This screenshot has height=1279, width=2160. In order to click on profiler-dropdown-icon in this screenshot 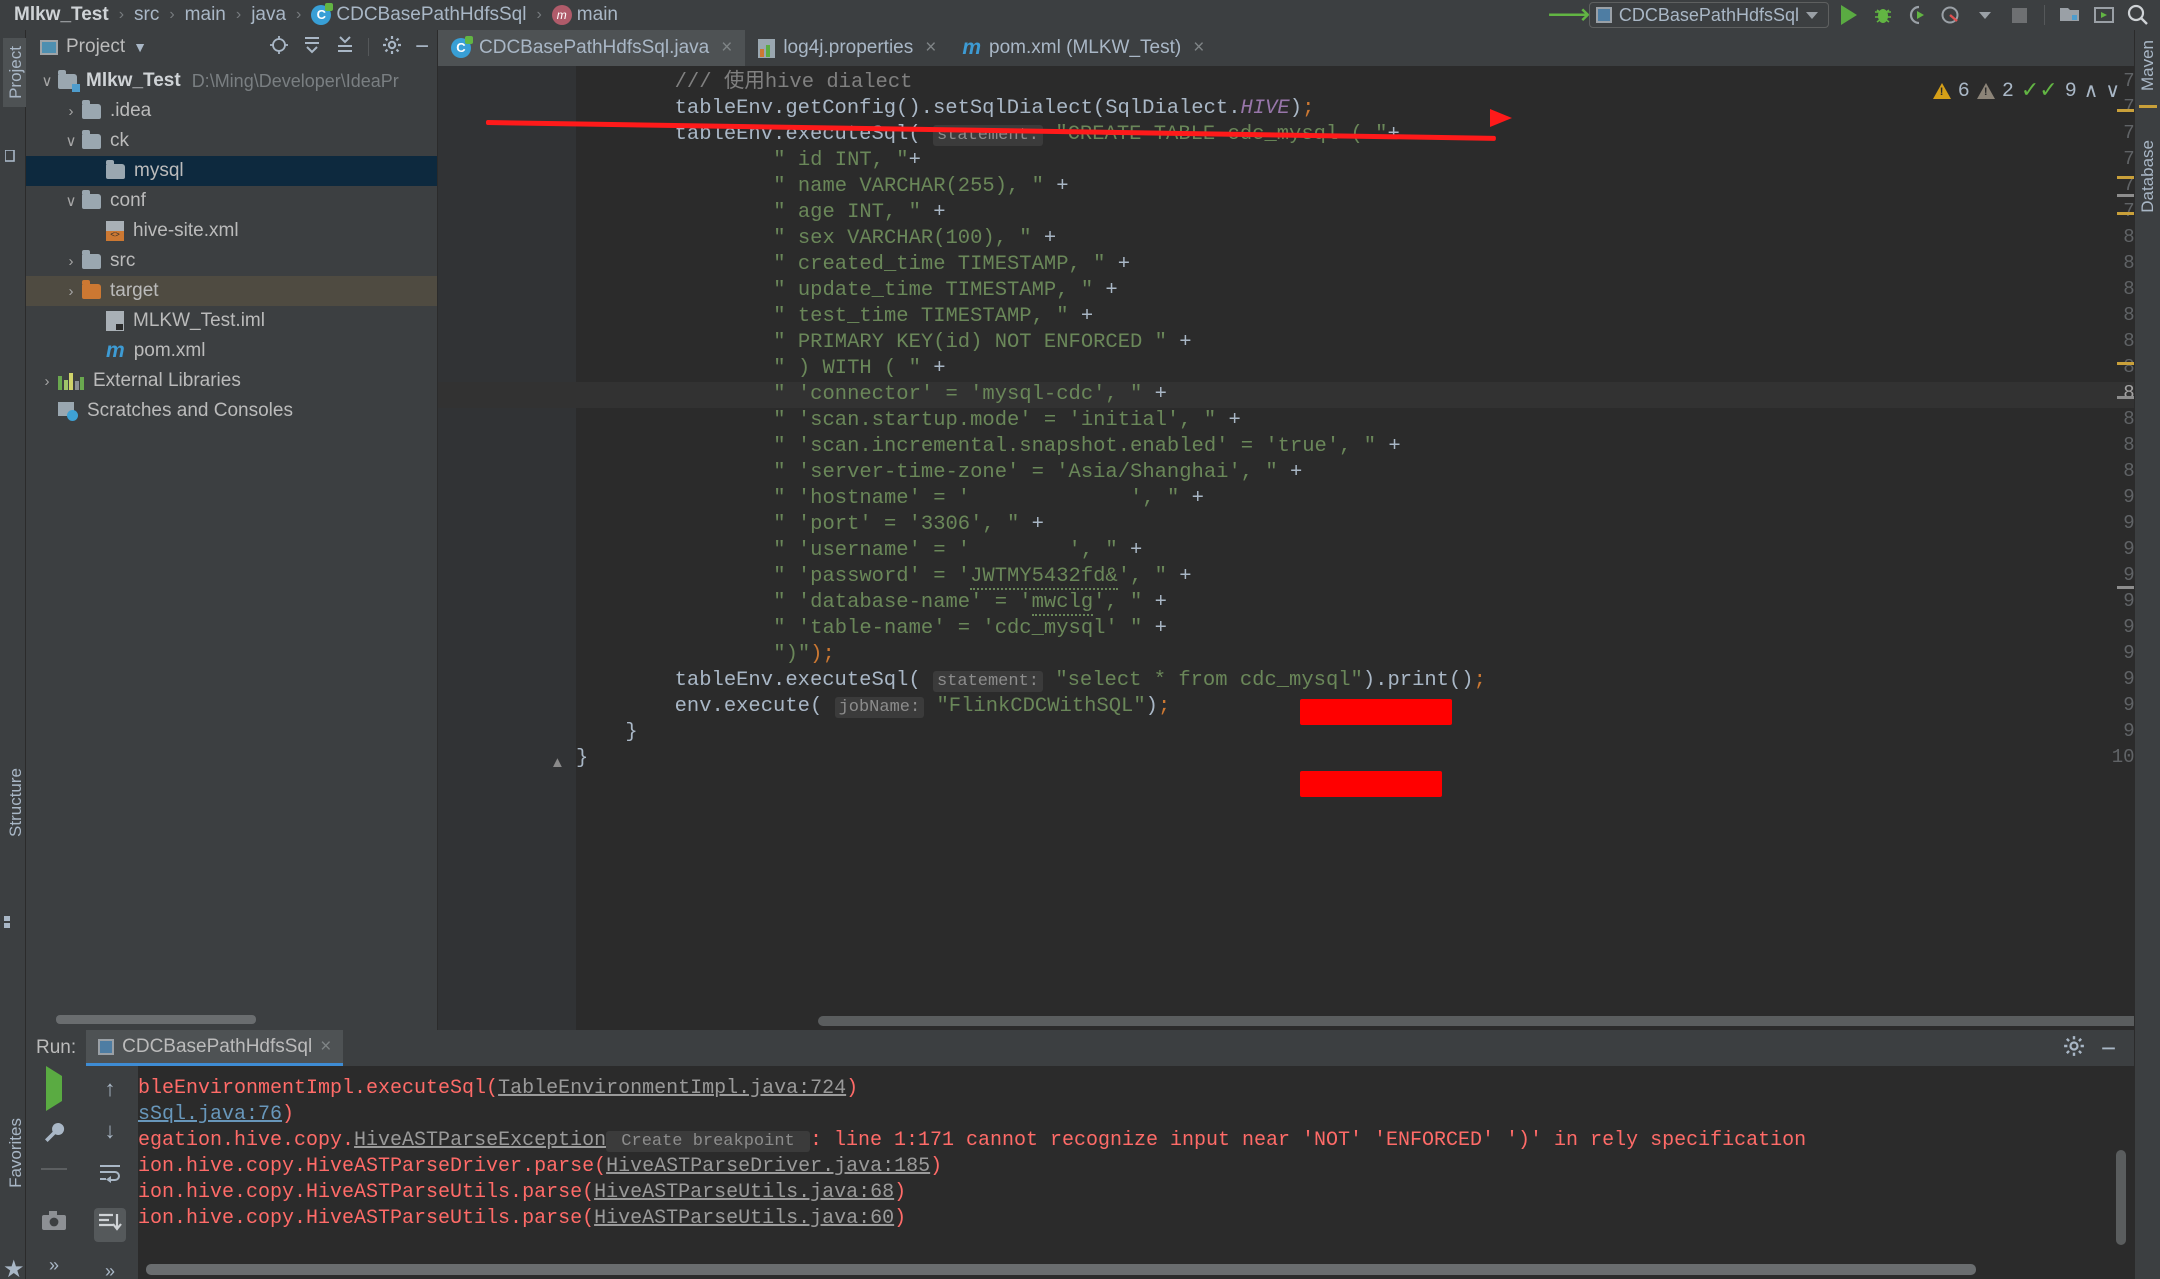, I will do `click(1985, 15)`.